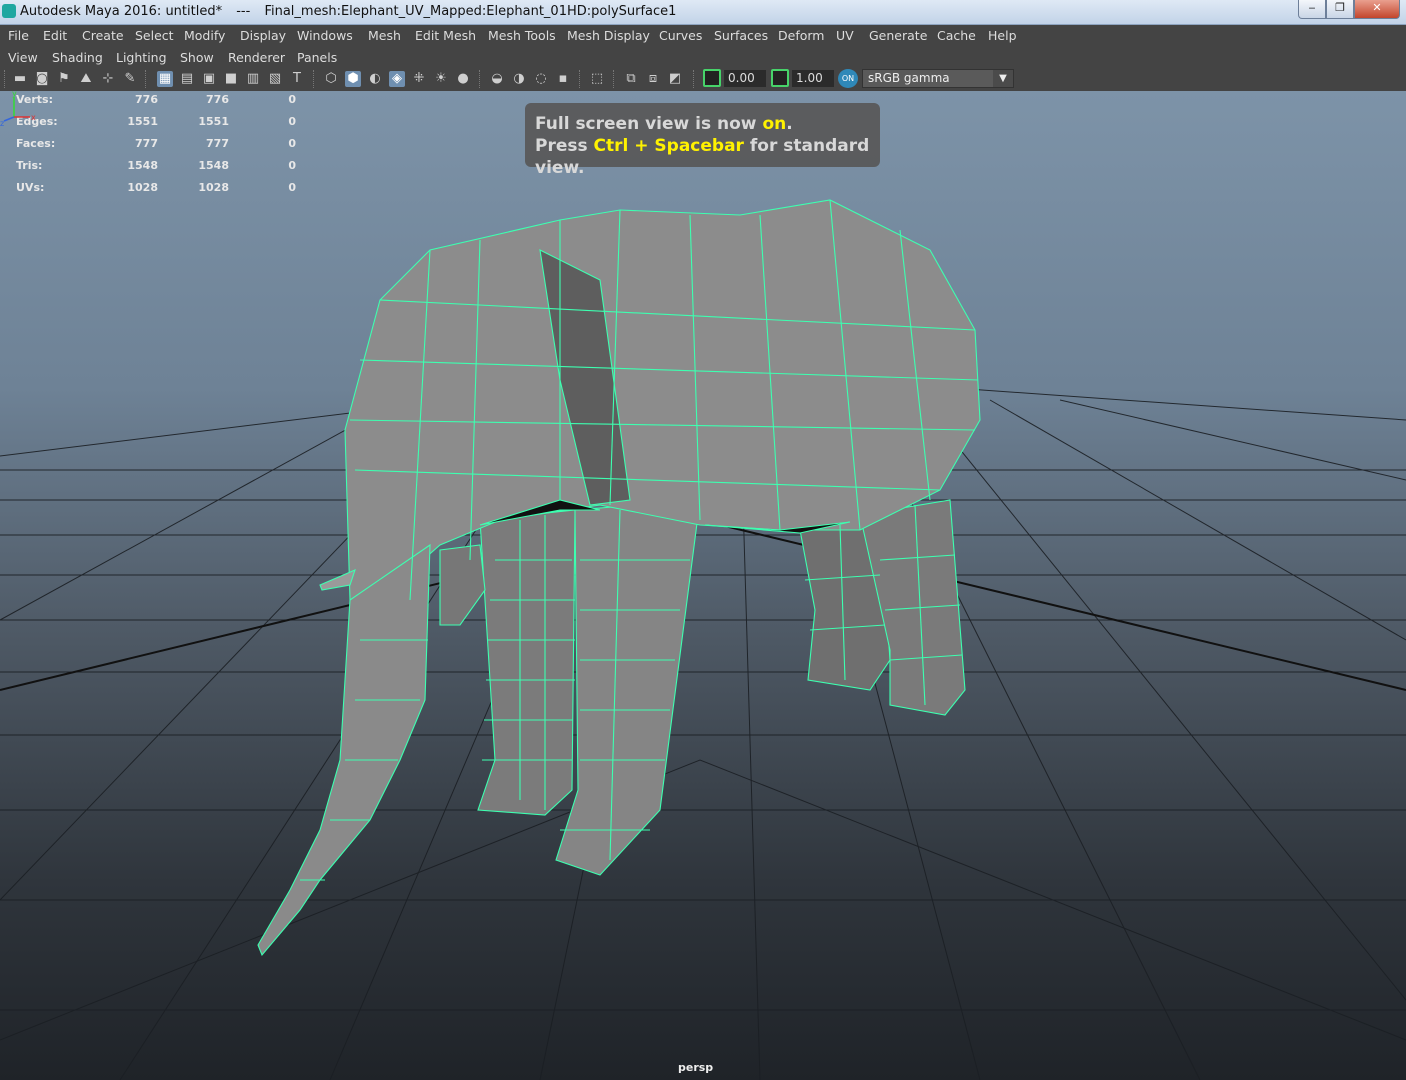 The image size is (1406, 1080). I want to click on menu-uv: UV, so click(845, 35).